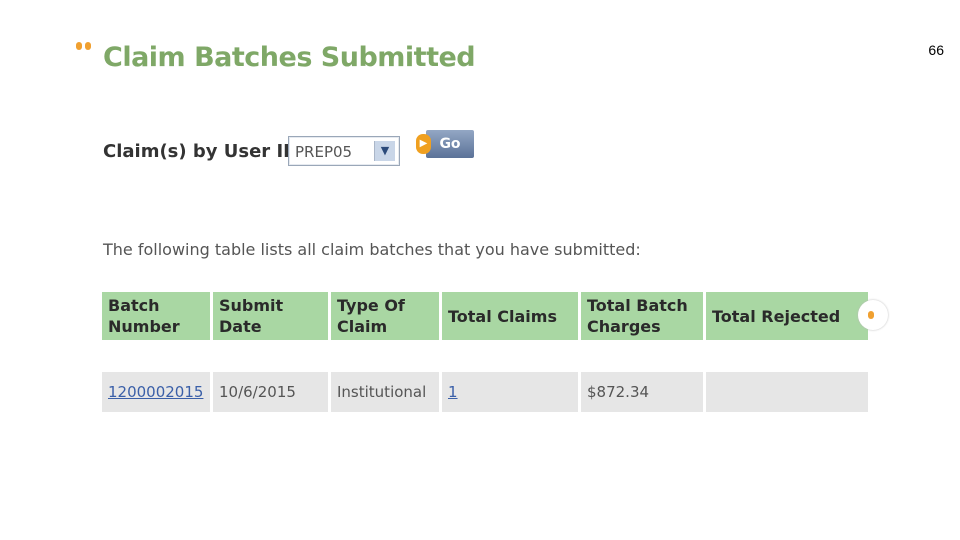 This screenshot has width=960, height=540. I want to click on go-button: Go ▶, so click(445, 146).